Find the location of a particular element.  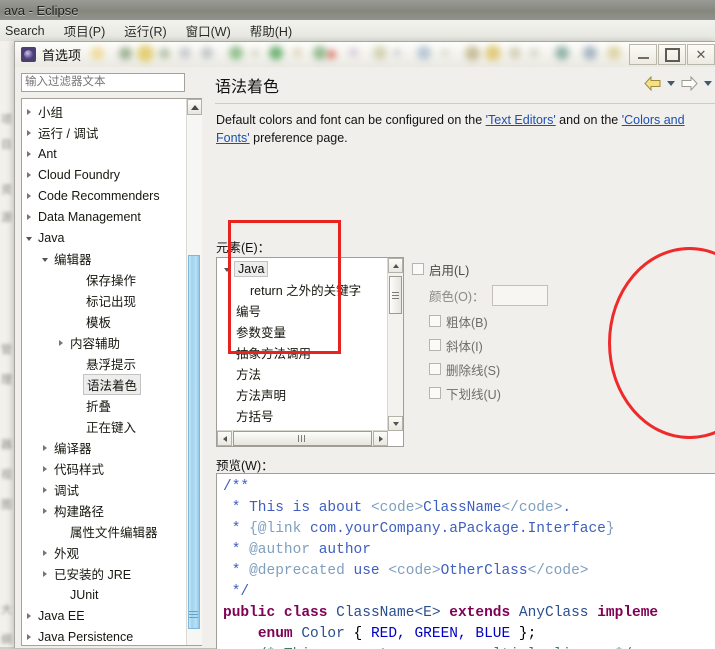

element-row-6: 方法声明 is located at coordinates (302, 394).